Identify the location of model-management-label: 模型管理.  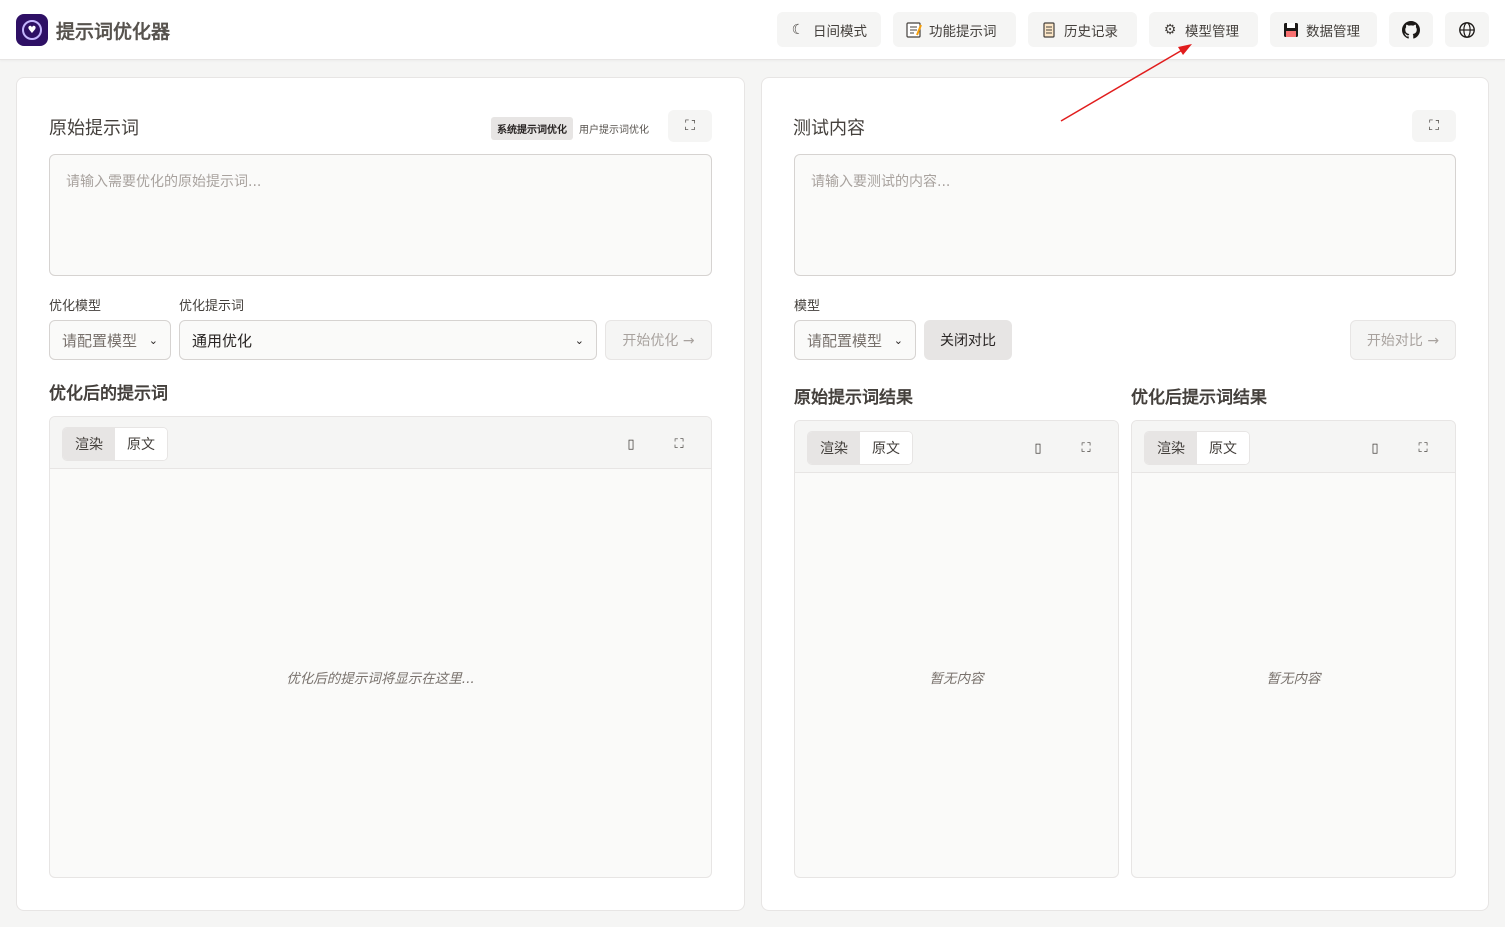
(1212, 31).